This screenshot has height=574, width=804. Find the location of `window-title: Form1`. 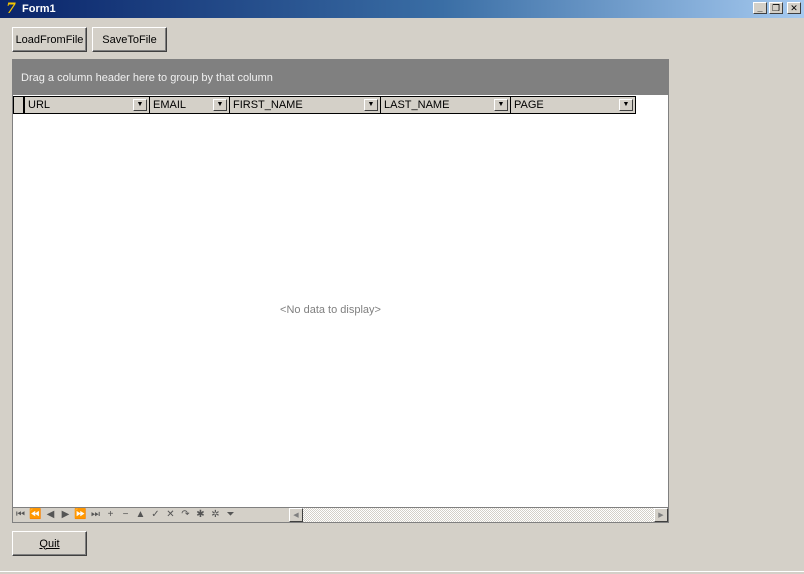

window-title: Form1 is located at coordinates (39, 9).